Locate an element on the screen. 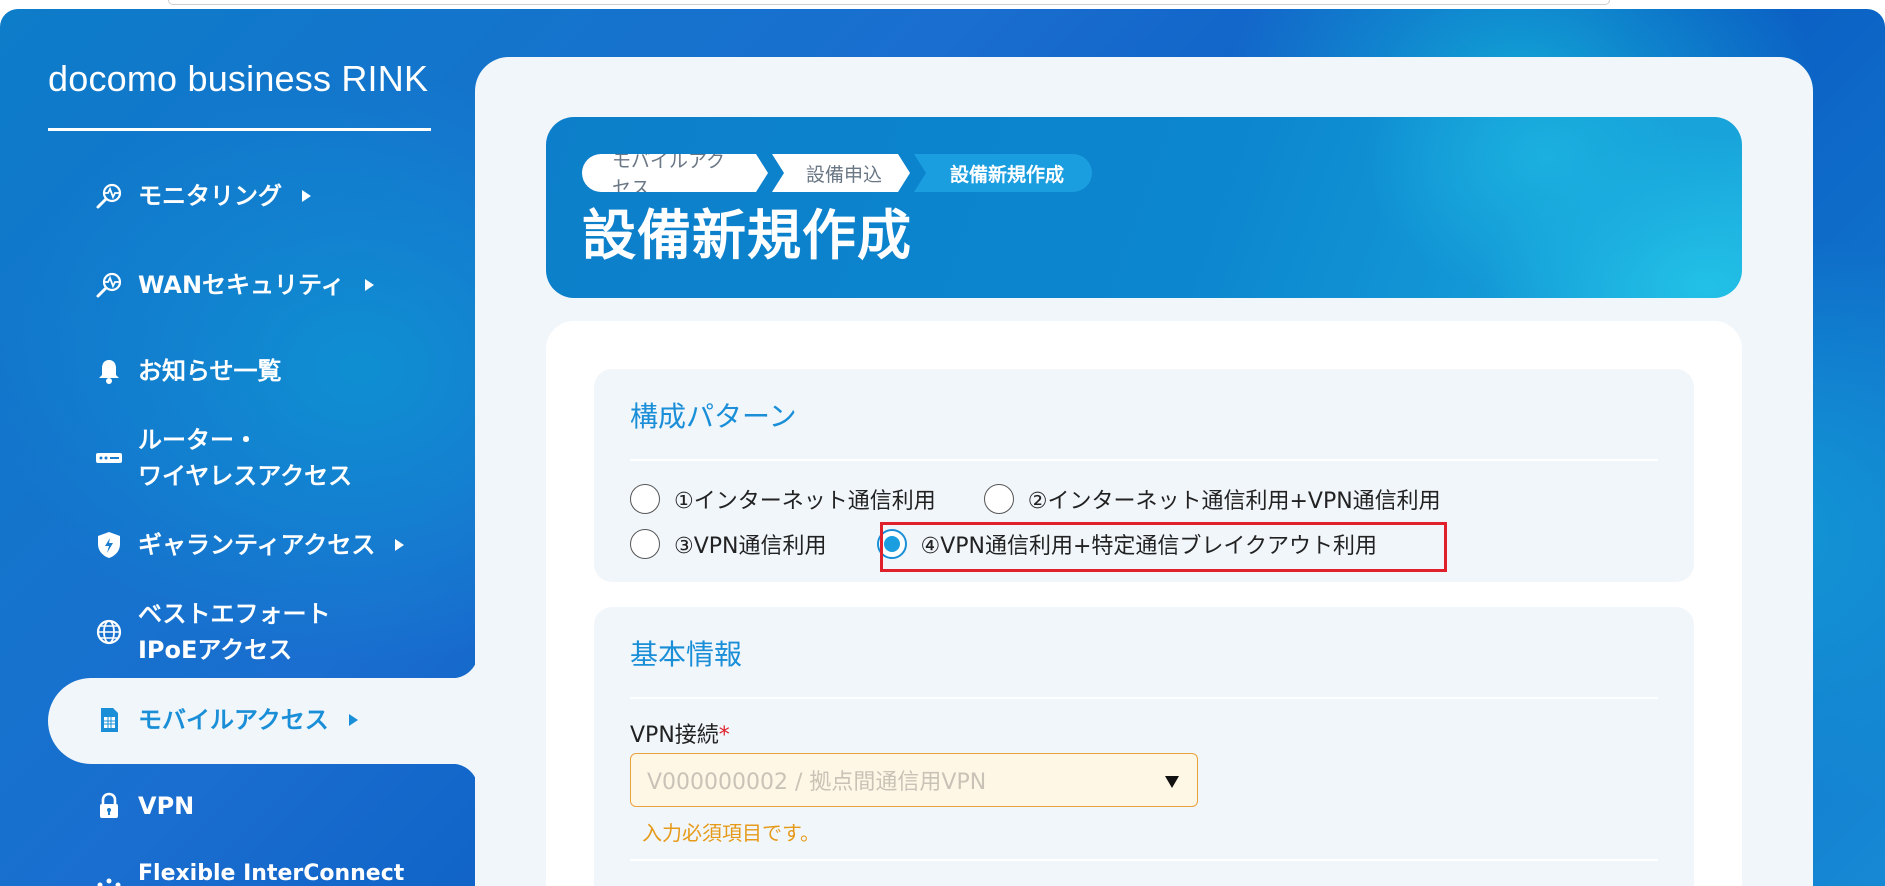 The width and height of the screenshot is (1885, 886). sidebar-item-guaranteed-access: ギャランティアクセス is located at coordinates (249, 545).